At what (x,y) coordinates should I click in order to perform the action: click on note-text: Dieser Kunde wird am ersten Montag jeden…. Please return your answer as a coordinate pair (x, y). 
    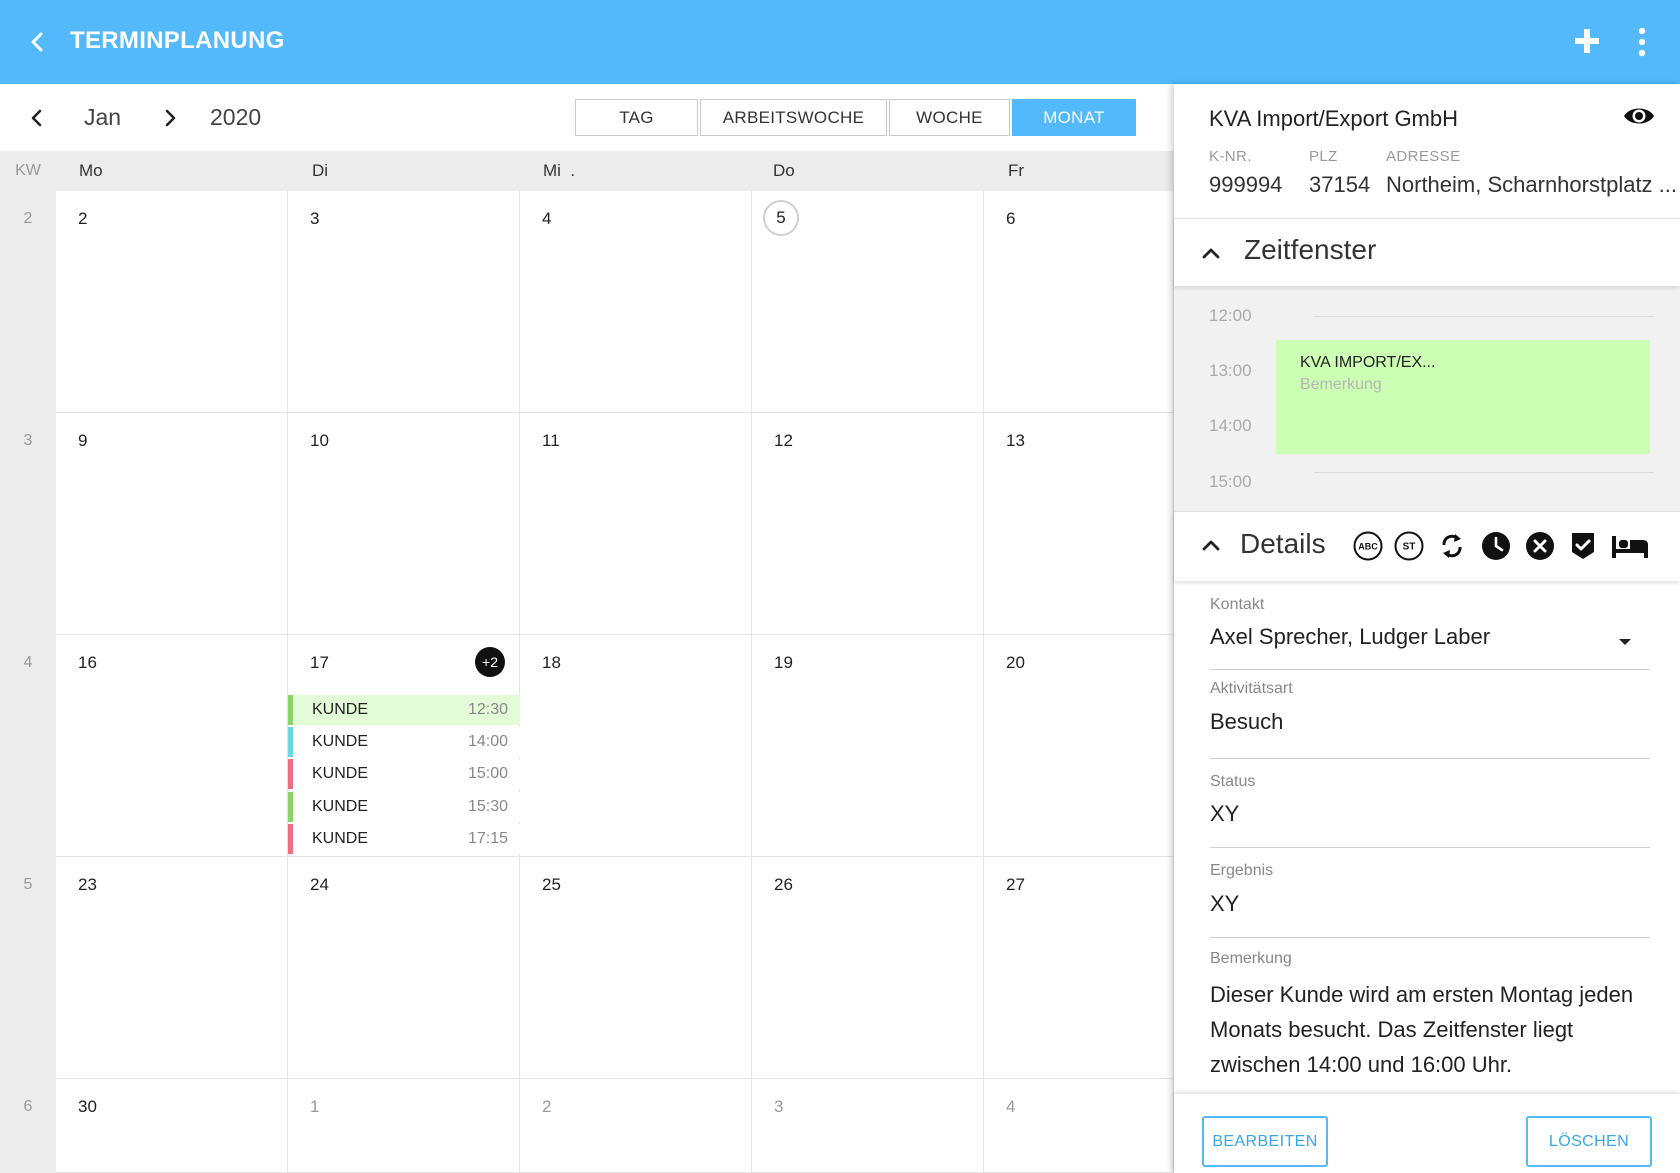
    Looking at the image, I should click on (1430, 1029).